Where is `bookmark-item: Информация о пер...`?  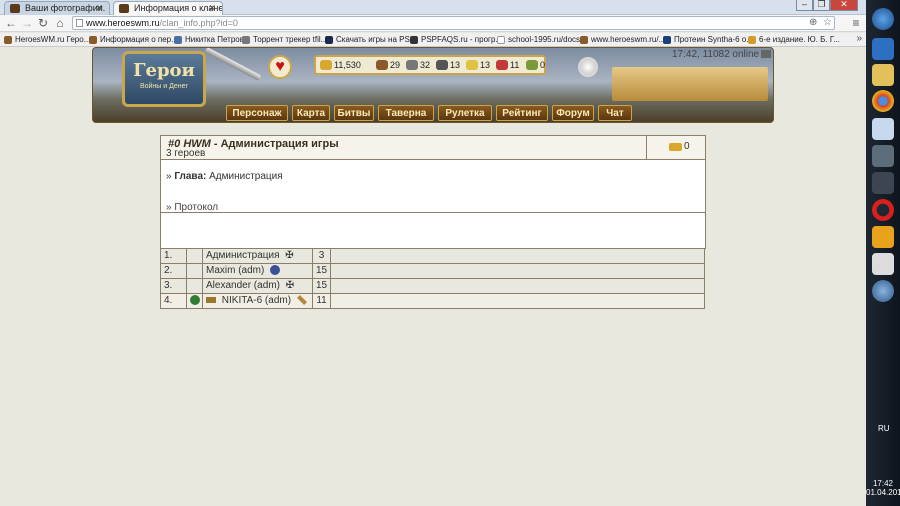 bookmark-item: Информация о пер... is located at coordinates (133, 40).